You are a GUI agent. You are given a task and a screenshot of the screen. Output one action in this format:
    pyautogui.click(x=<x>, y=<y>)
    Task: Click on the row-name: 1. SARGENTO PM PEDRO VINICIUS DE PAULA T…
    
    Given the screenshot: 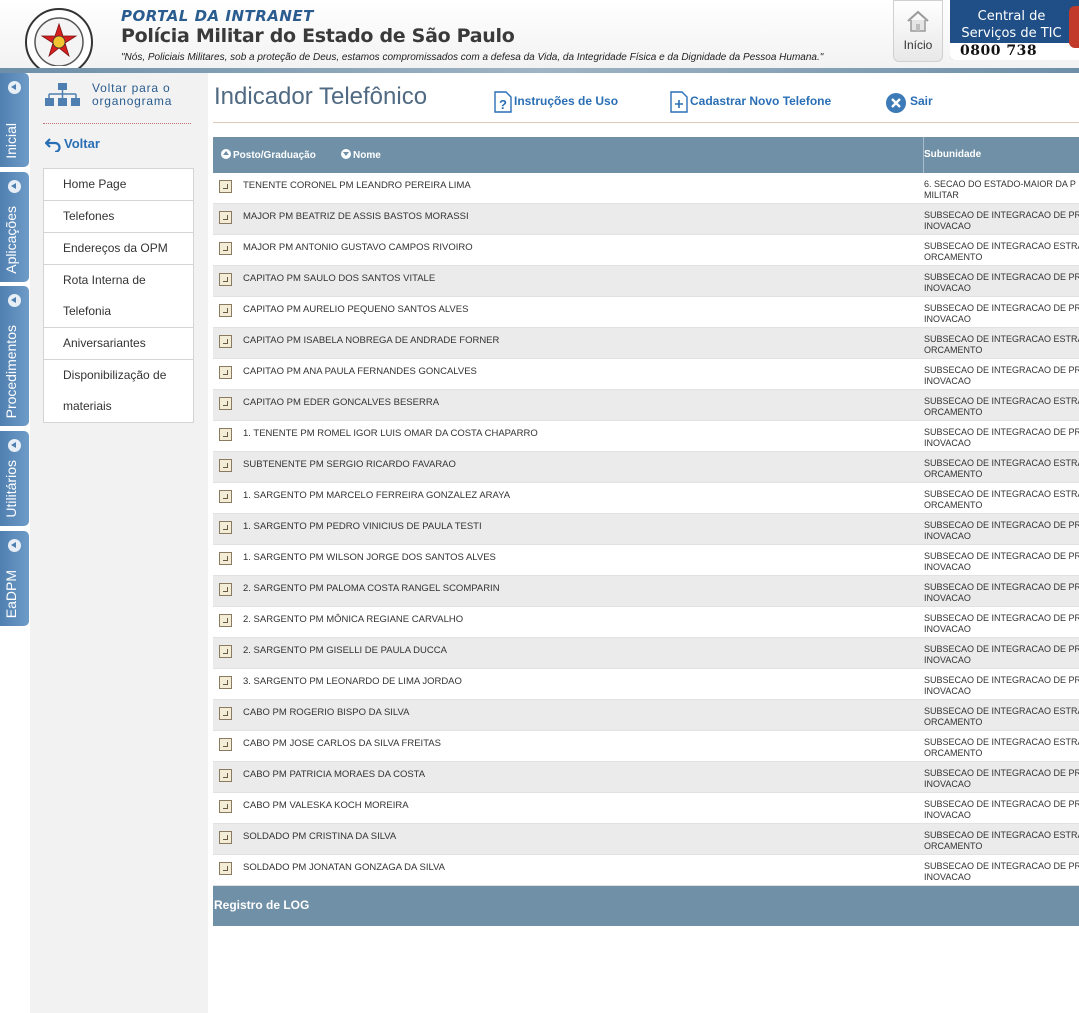 What is the action you would take?
    pyautogui.click(x=362, y=526)
    